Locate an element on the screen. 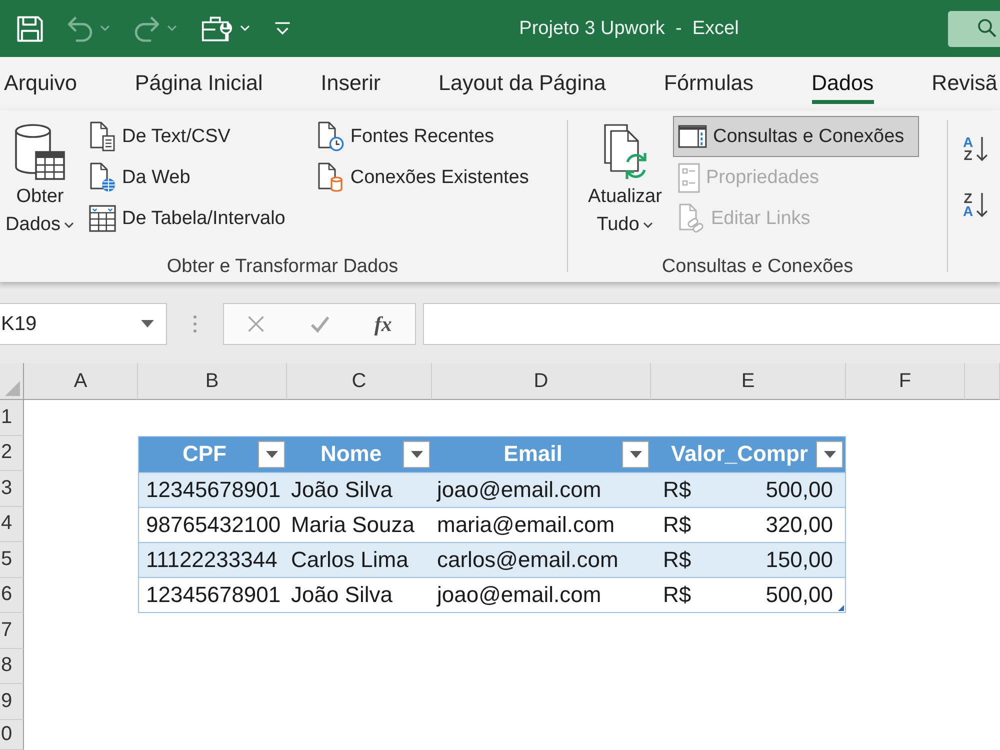  sort-descending-button: Z A is located at coordinates (976, 205).